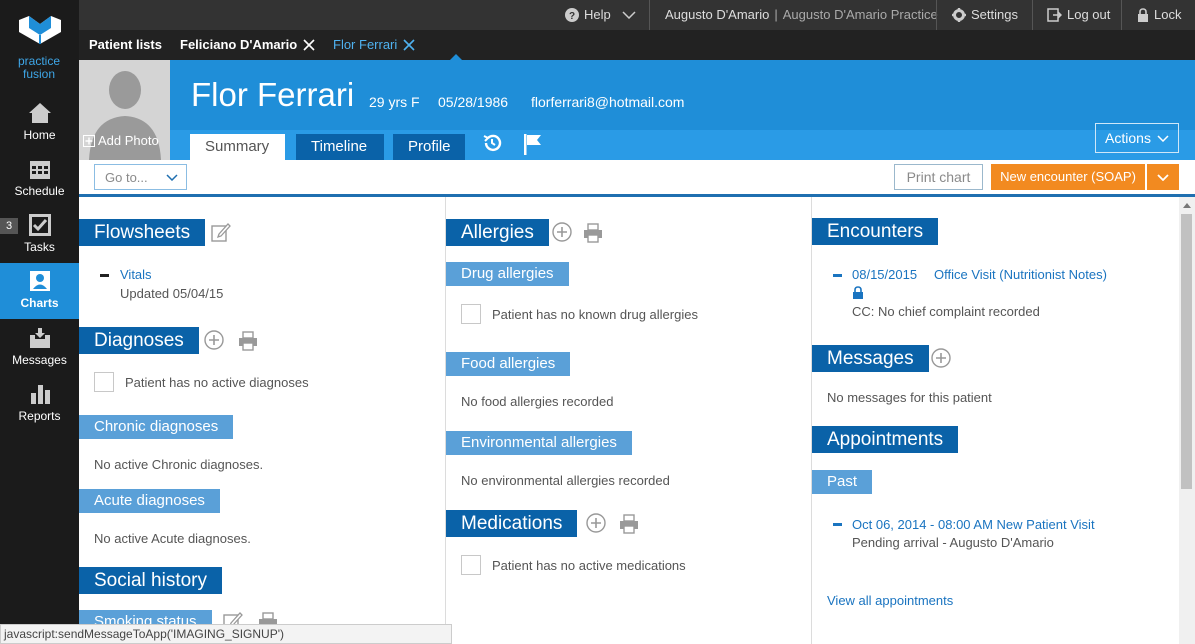 The width and height of the screenshot is (1195, 644). I want to click on sidebar-item-label: Reports, so click(39, 416).